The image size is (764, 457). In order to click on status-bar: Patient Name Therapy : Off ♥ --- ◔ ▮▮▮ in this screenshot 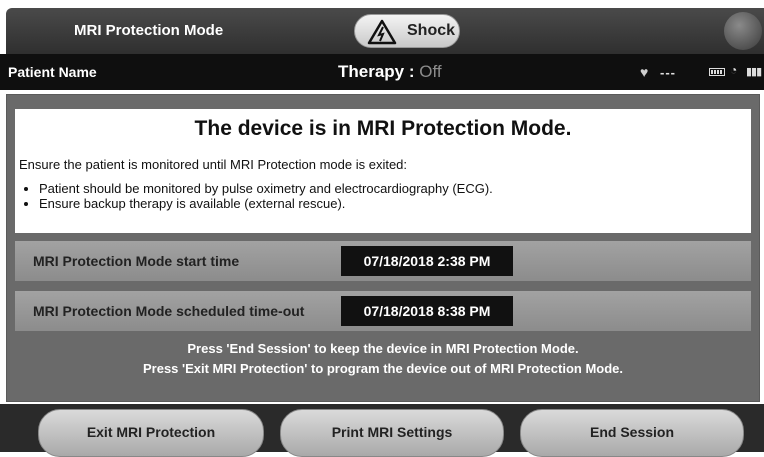, I will do `click(382, 72)`.